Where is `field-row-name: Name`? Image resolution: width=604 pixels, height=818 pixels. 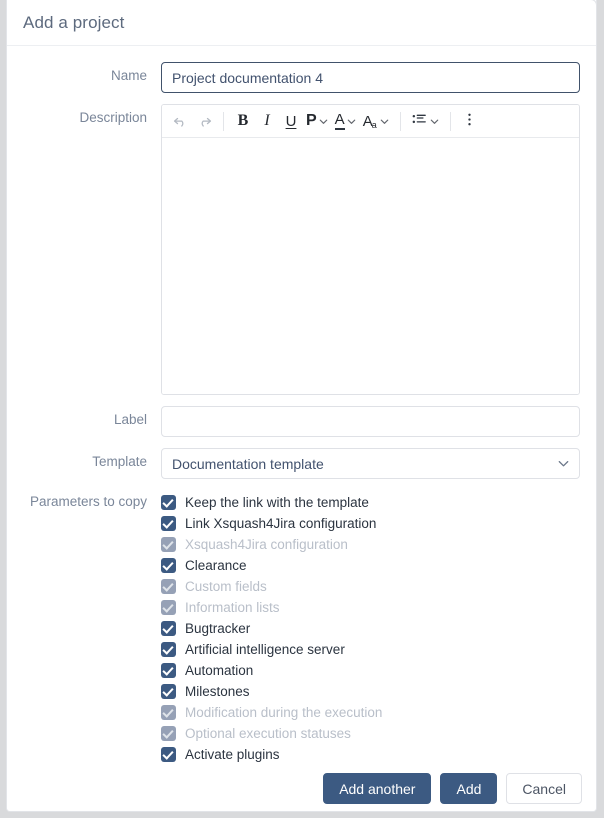 field-row-name: Name is located at coordinates (301, 77).